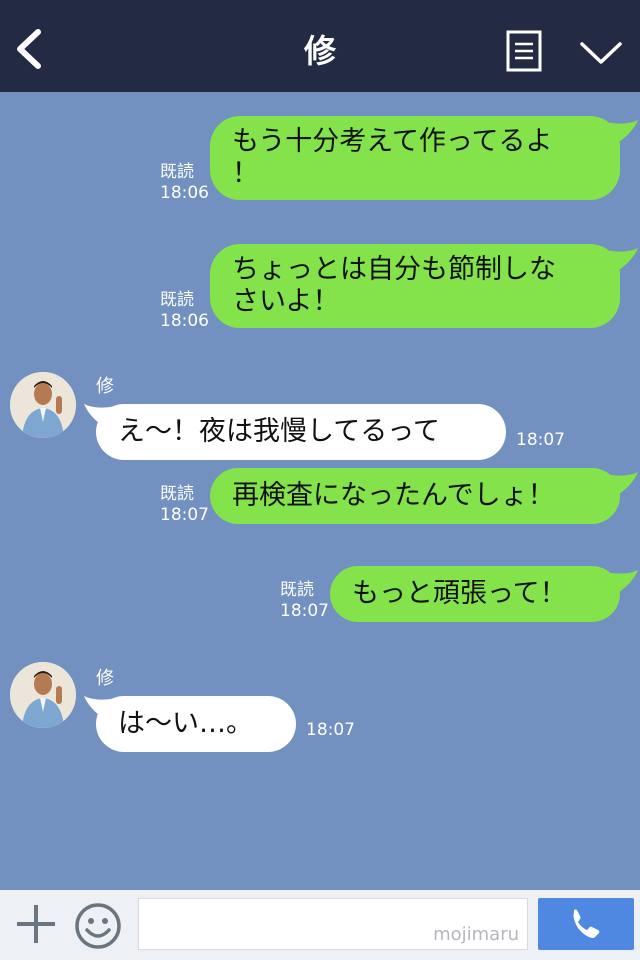 The width and height of the screenshot is (640, 960). Describe the element at coordinates (459, 593) in the screenshot. I see `message-text: もっと頑張って！` at that location.